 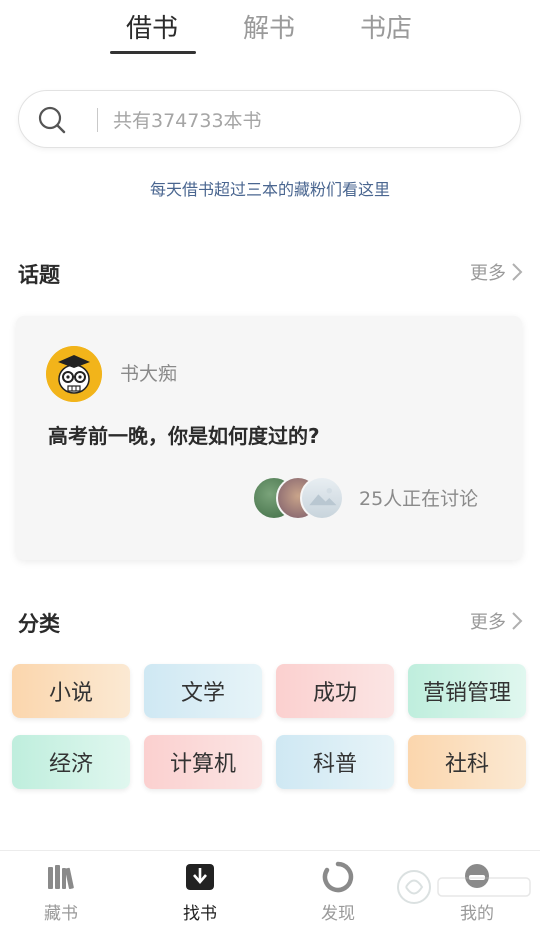 I want to click on participant-avatars, so click(x=302, y=499).